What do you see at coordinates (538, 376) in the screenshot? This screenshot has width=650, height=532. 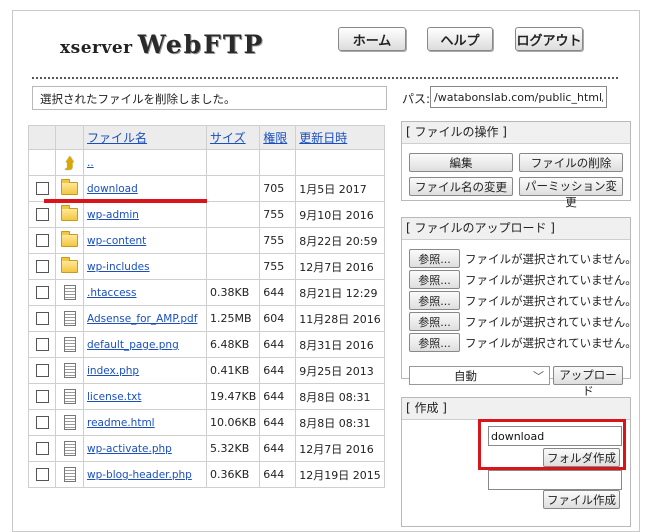 I see `chevron-down-icon: ﹀` at bounding box center [538, 376].